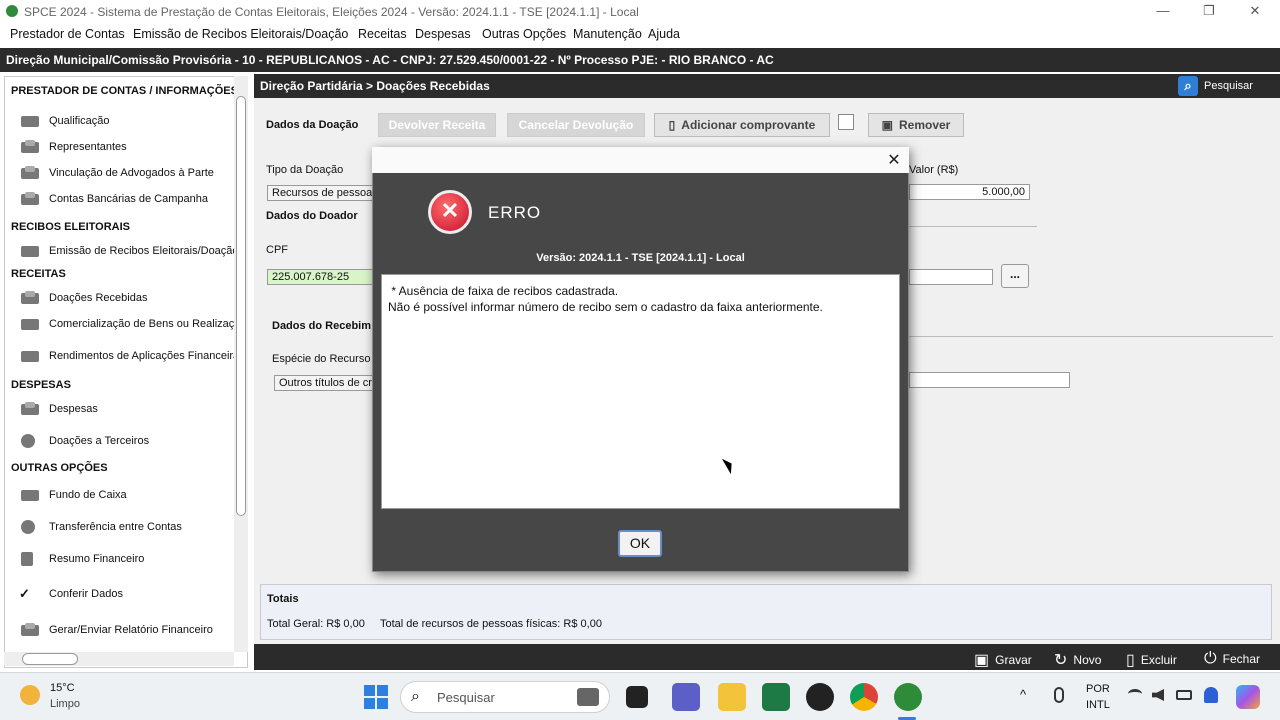  What do you see at coordinates (916, 125) in the screenshot?
I see `remover-button: ▣ Remover` at bounding box center [916, 125].